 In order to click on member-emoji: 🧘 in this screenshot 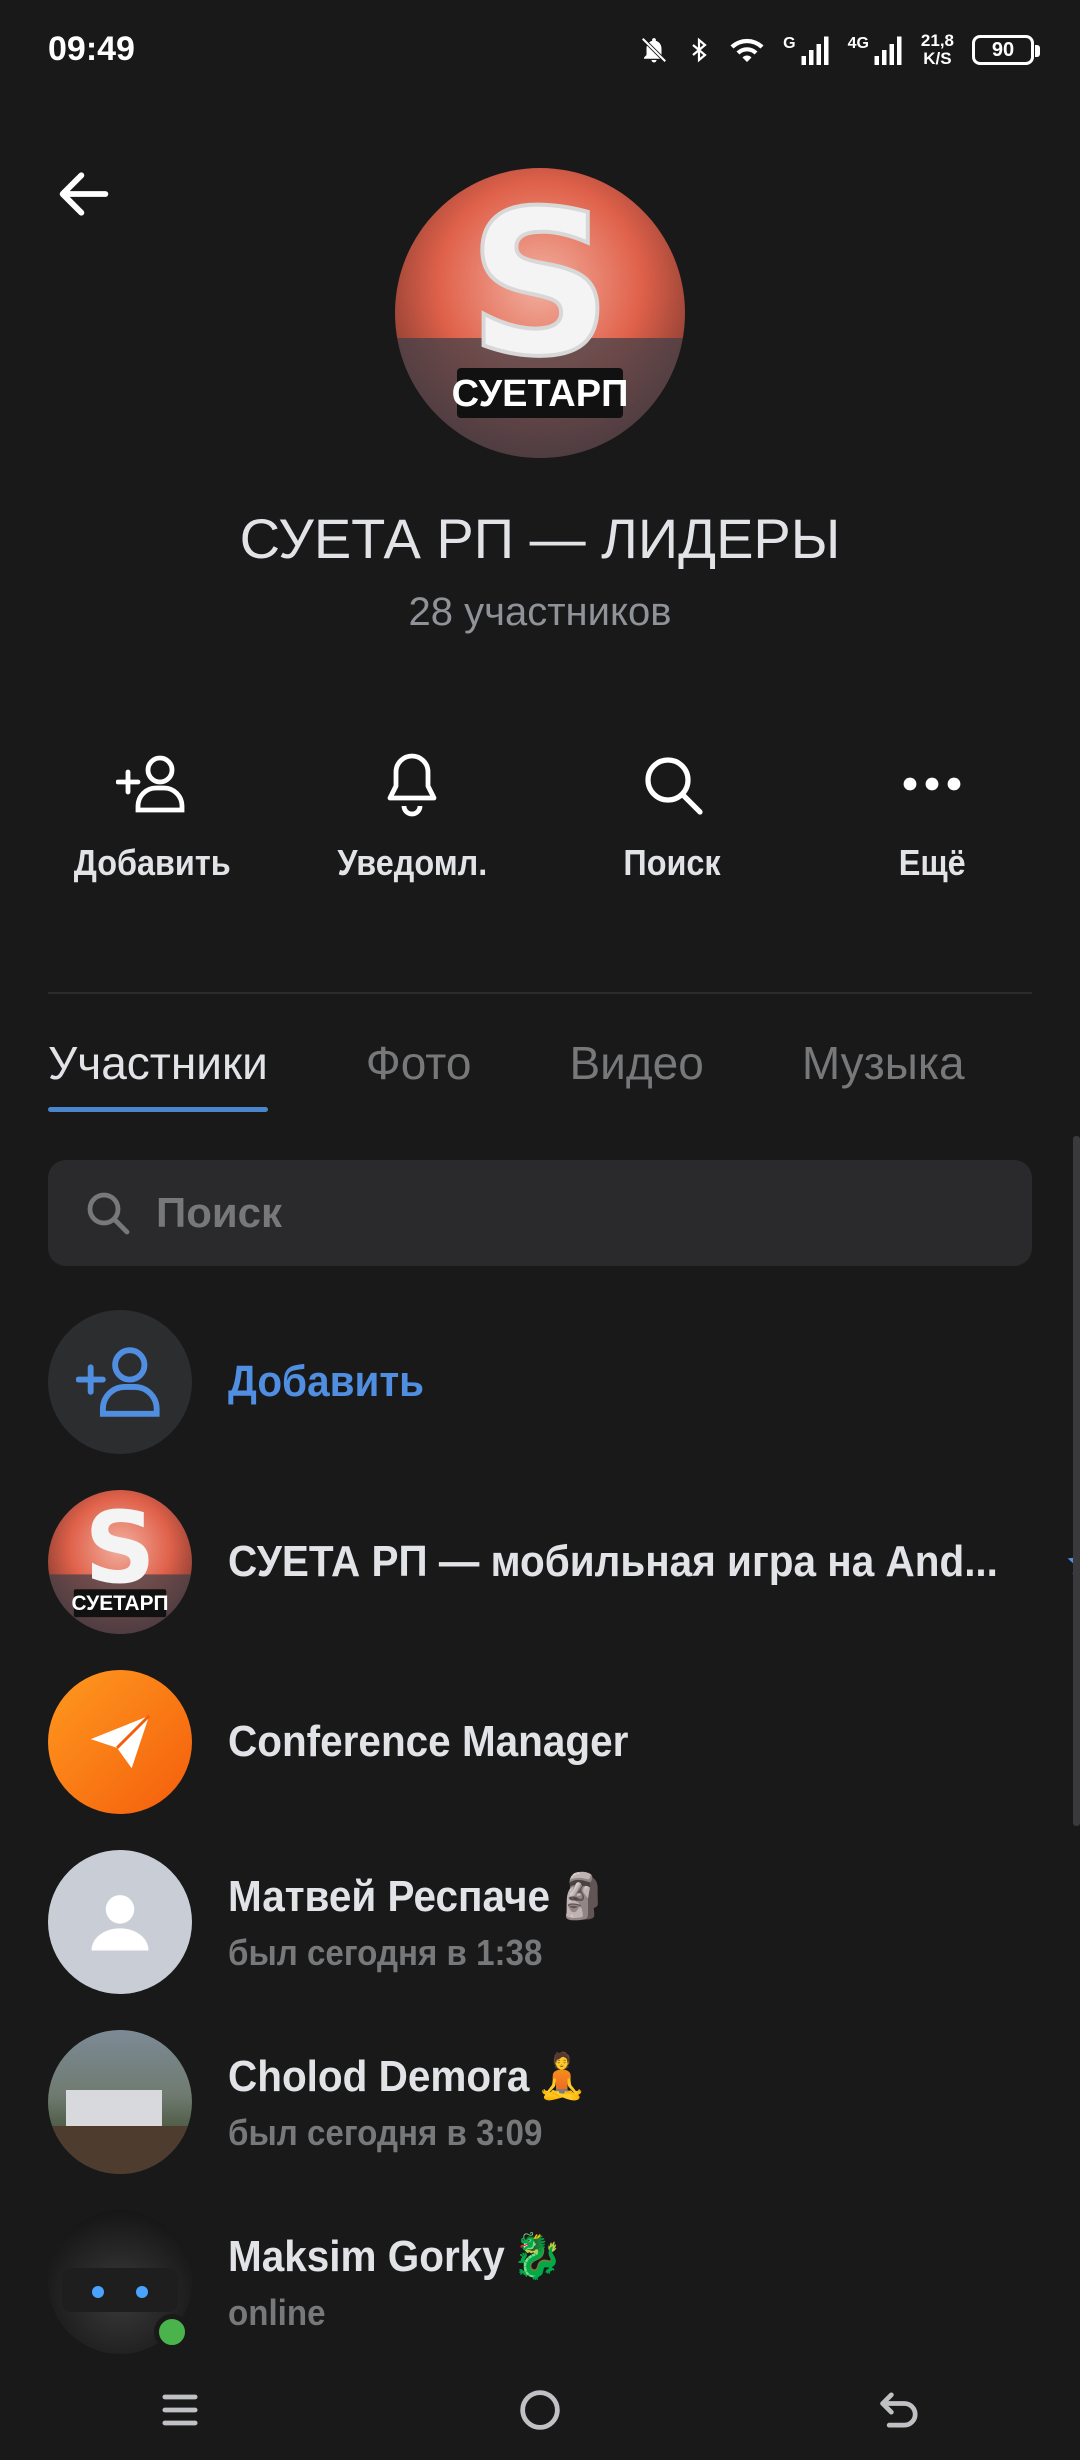, I will do `click(562, 2076)`.